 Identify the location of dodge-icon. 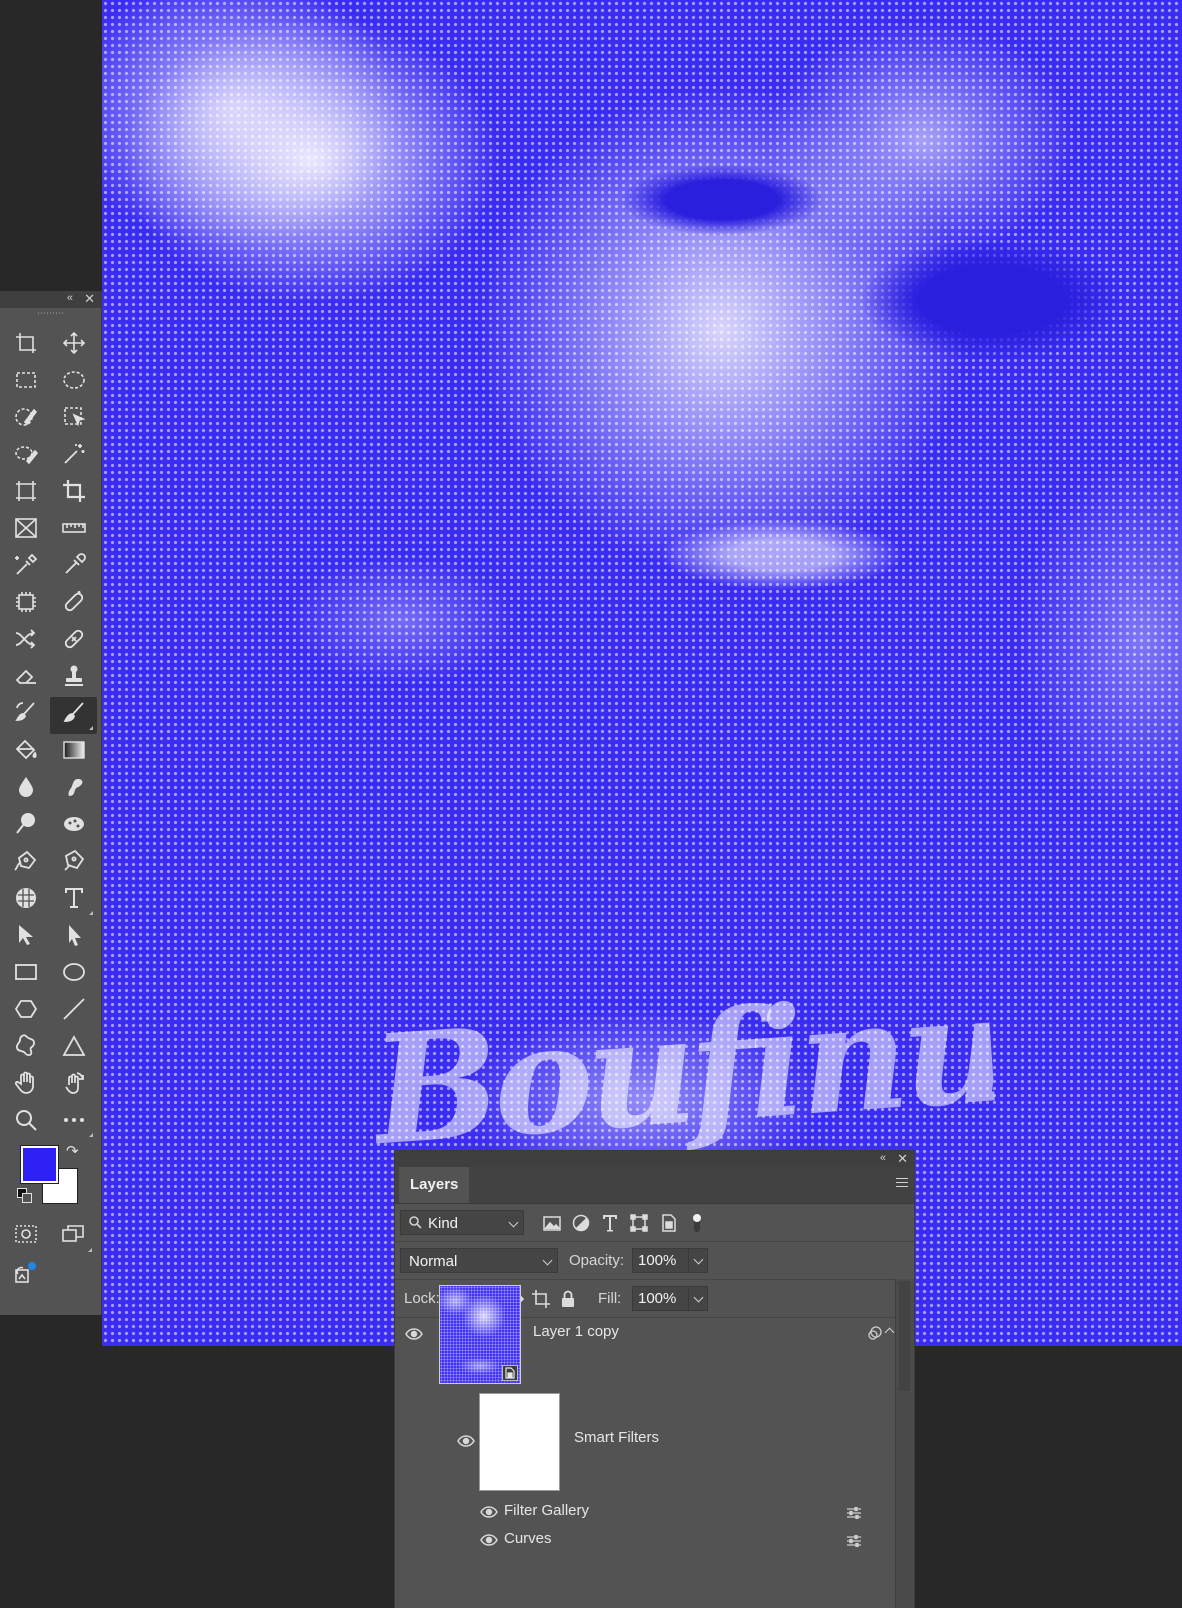
(26, 826).